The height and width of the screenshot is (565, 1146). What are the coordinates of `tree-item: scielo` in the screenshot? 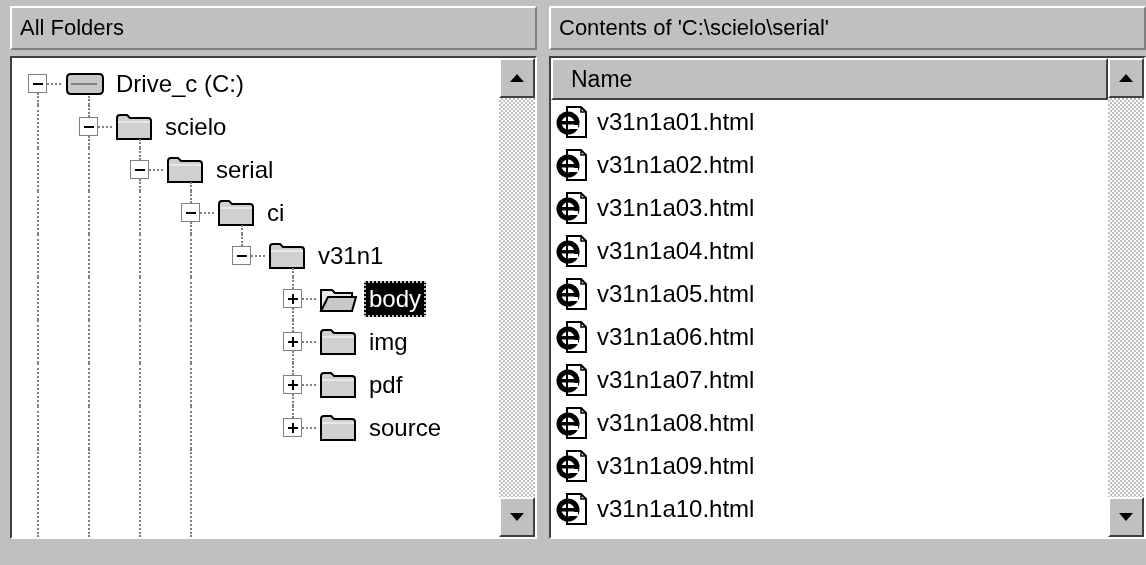 It's located at (196, 126).